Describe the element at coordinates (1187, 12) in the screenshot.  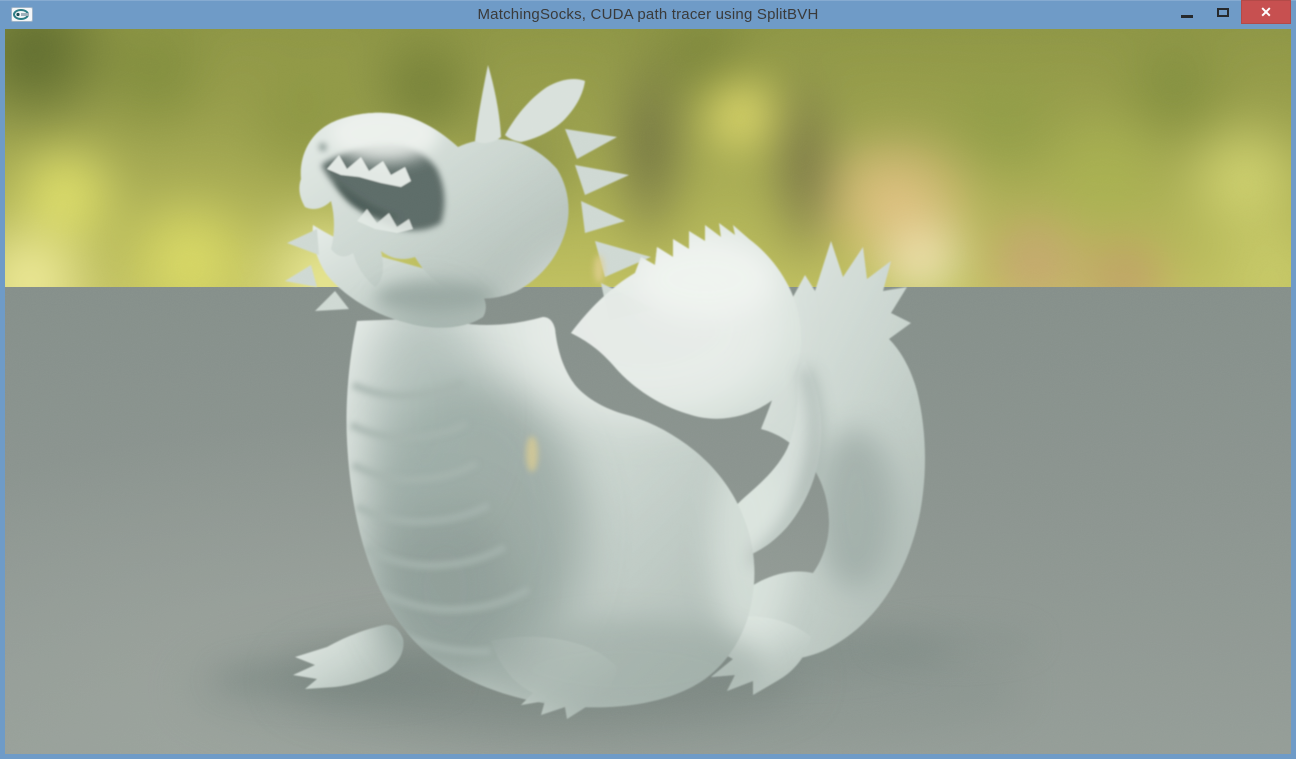
I see `minimize-button` at that location.